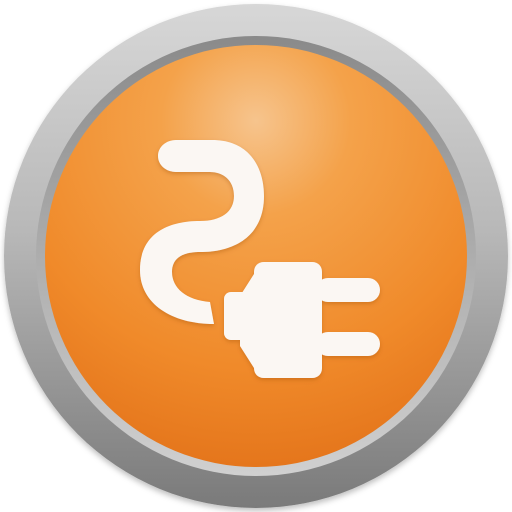  I want to click on plug-body, so click(288, 320).